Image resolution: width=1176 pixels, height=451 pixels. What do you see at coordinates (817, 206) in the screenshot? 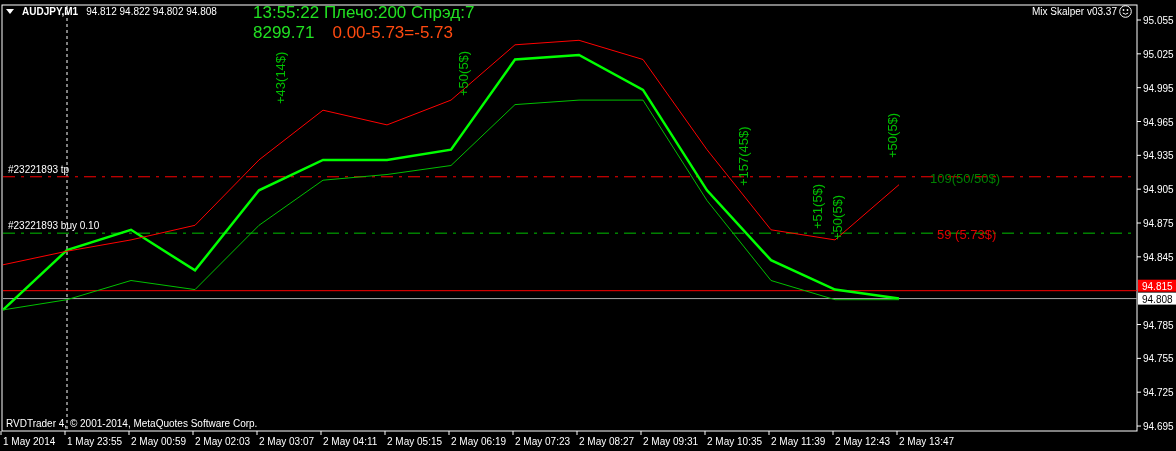
I see `profit-label: +51(5$)` at bounding box center [817, 206].